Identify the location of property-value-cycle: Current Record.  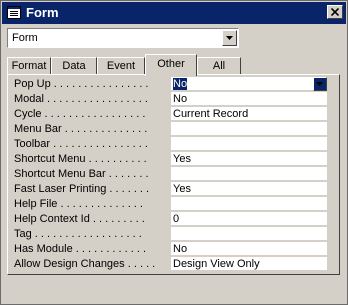
(249, 114).